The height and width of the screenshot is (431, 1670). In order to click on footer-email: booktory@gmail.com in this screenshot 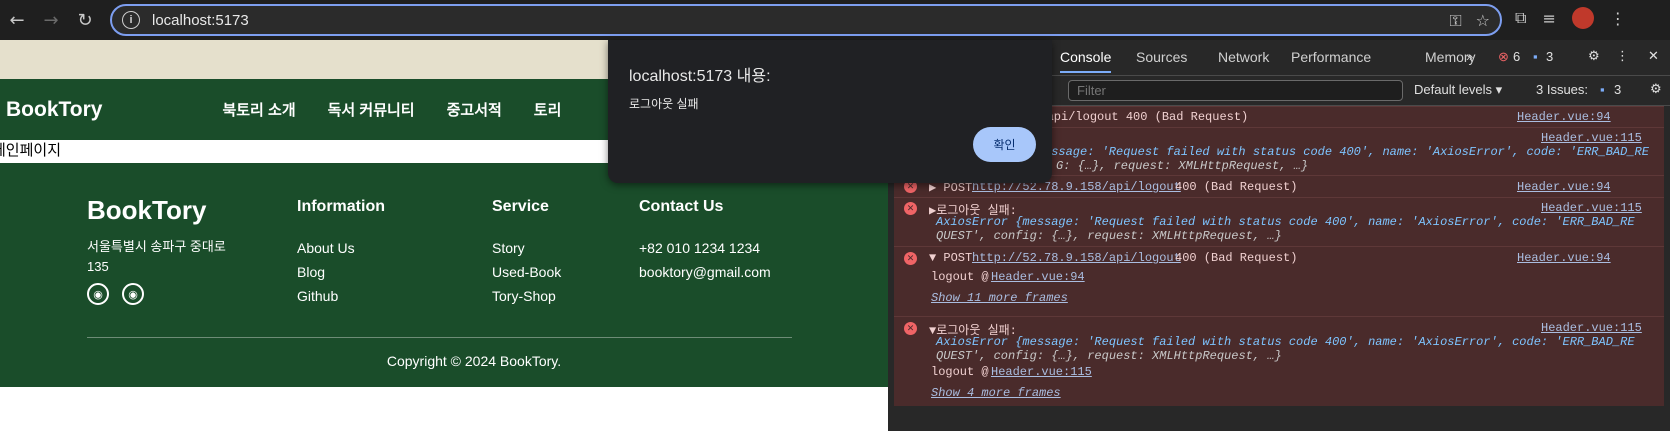, I will do `click(705, 272)`.